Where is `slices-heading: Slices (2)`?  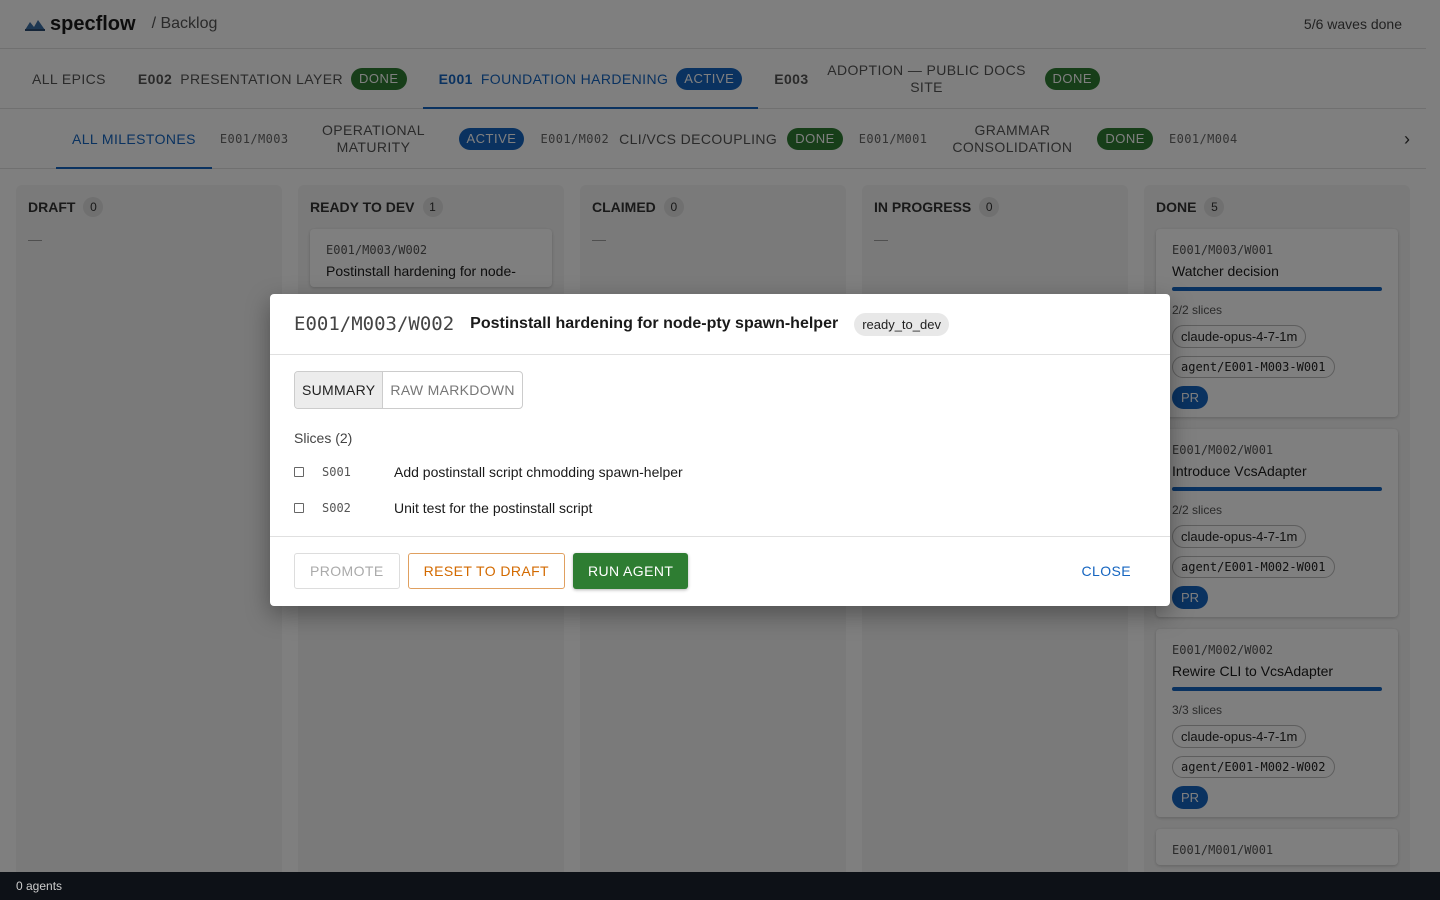 slices-heading: Slices (2) is located at coordinates (323, 438).